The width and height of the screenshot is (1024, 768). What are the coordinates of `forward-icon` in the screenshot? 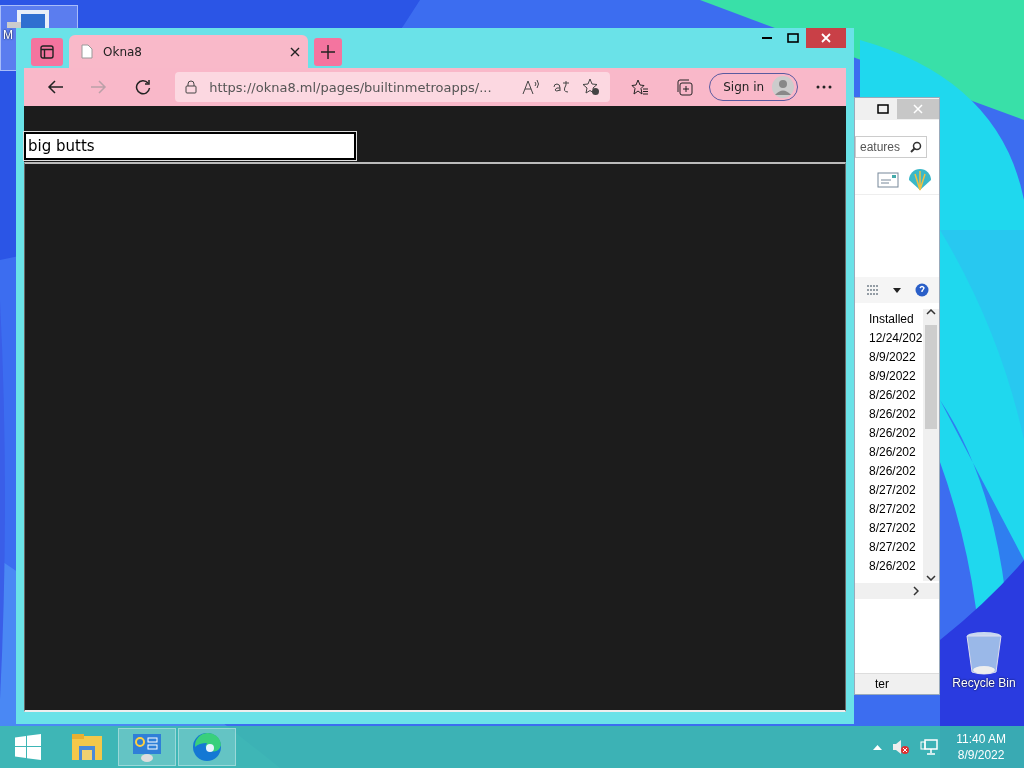 It's located at (100, 87).